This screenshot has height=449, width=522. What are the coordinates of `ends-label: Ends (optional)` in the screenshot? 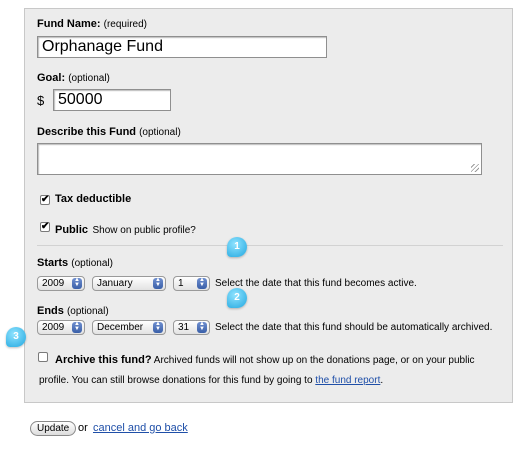 It's located at (73, 311).